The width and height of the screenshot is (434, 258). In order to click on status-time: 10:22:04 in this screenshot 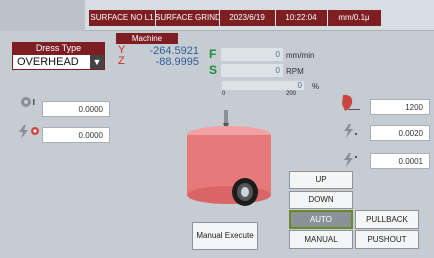, I will do `click(301, 18)`.